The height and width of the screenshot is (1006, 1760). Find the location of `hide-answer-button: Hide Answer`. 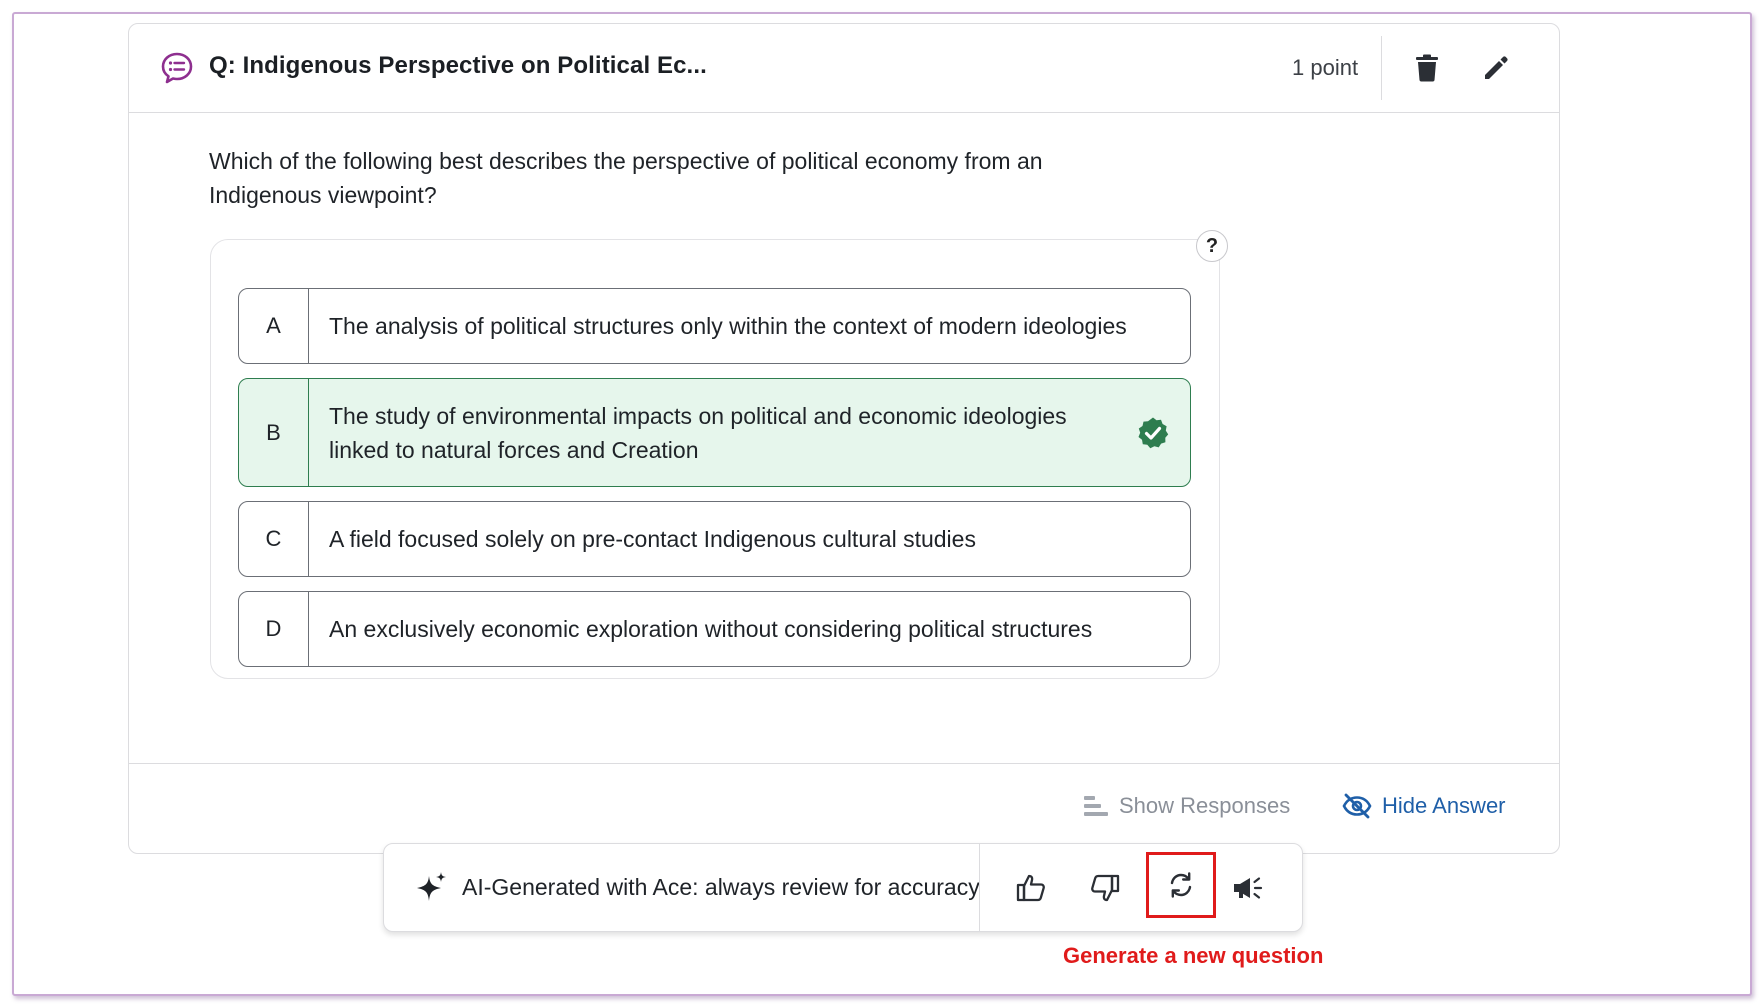

hide-answer-button: Hide Answer is located at coordinates (1424, 806).